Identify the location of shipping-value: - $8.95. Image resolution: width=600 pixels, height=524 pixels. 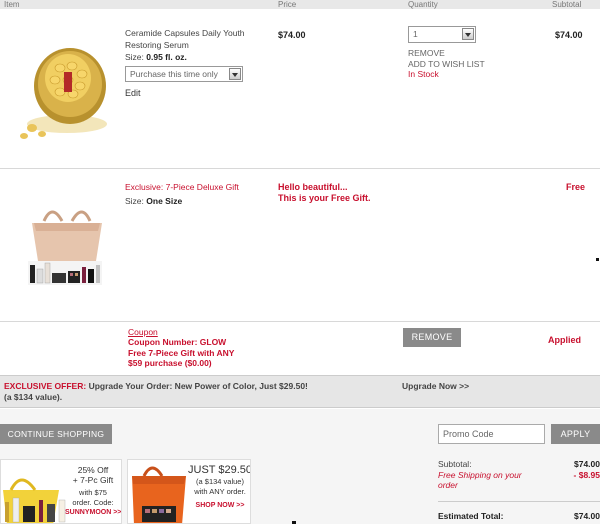
(586, 475).